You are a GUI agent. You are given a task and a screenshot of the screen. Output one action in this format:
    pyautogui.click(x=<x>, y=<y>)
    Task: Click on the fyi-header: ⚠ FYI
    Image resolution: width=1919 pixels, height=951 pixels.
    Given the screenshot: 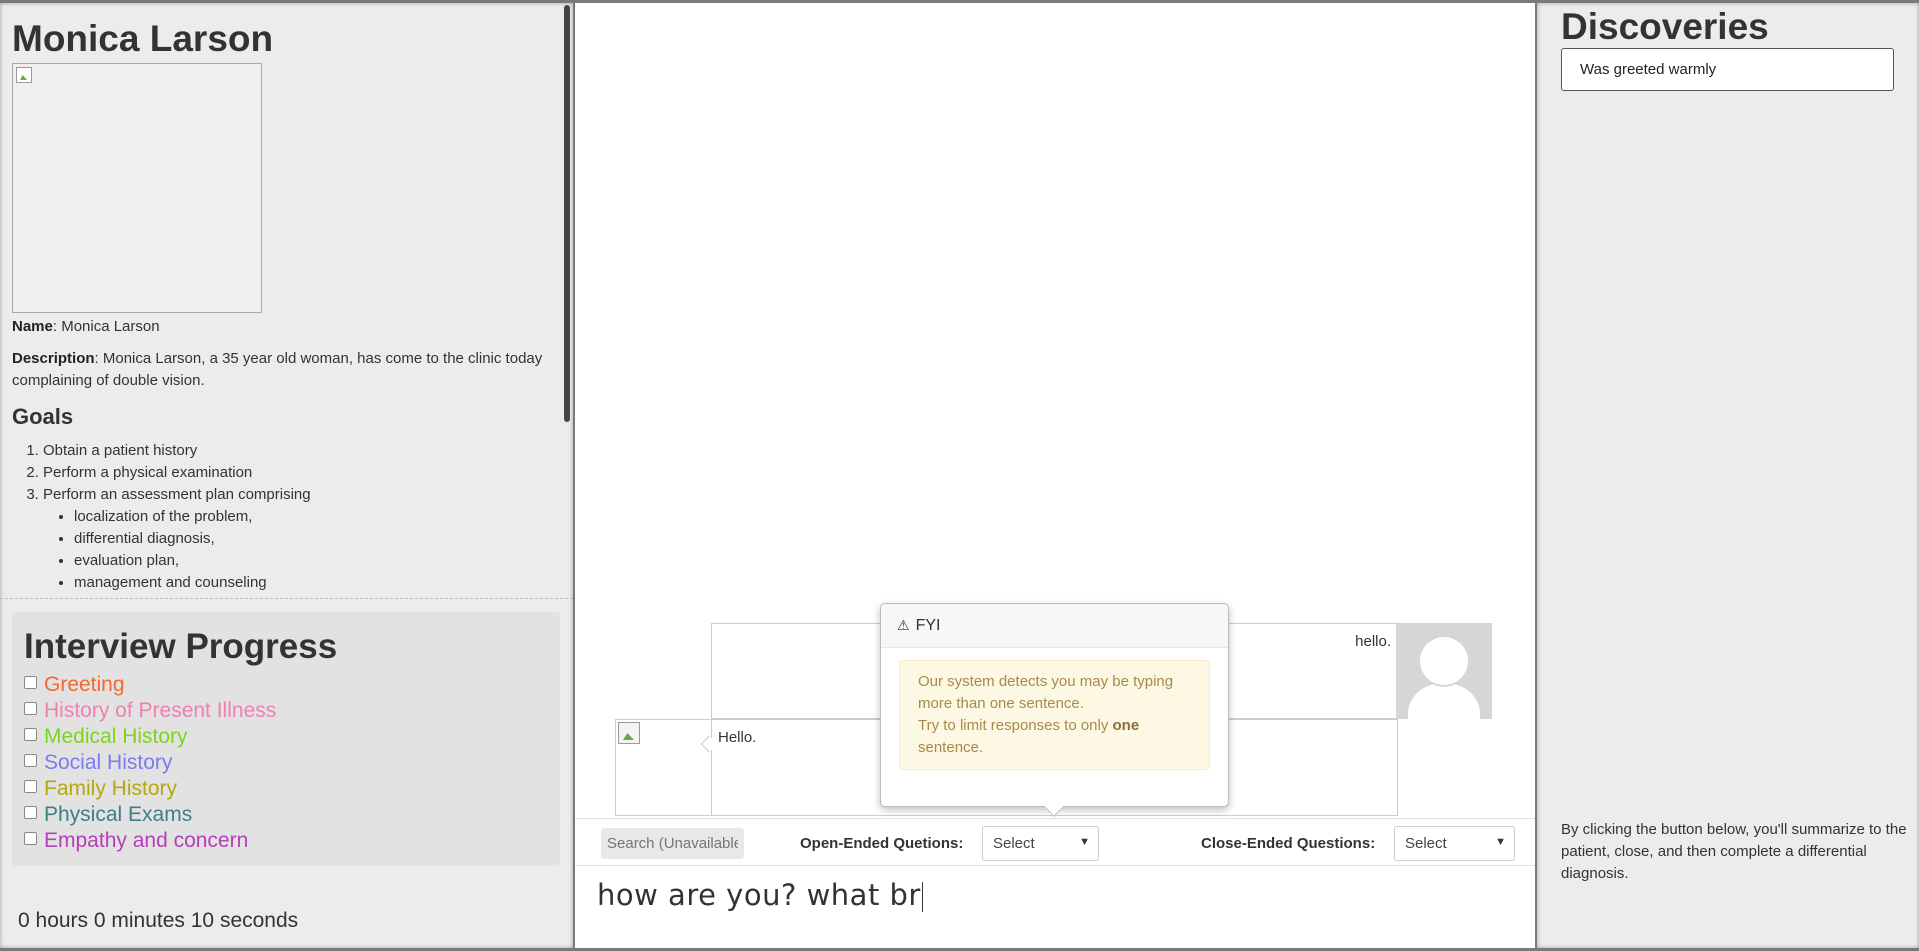 What is the action you would take?
    pyautogui.click(x=1054, y=626)
    